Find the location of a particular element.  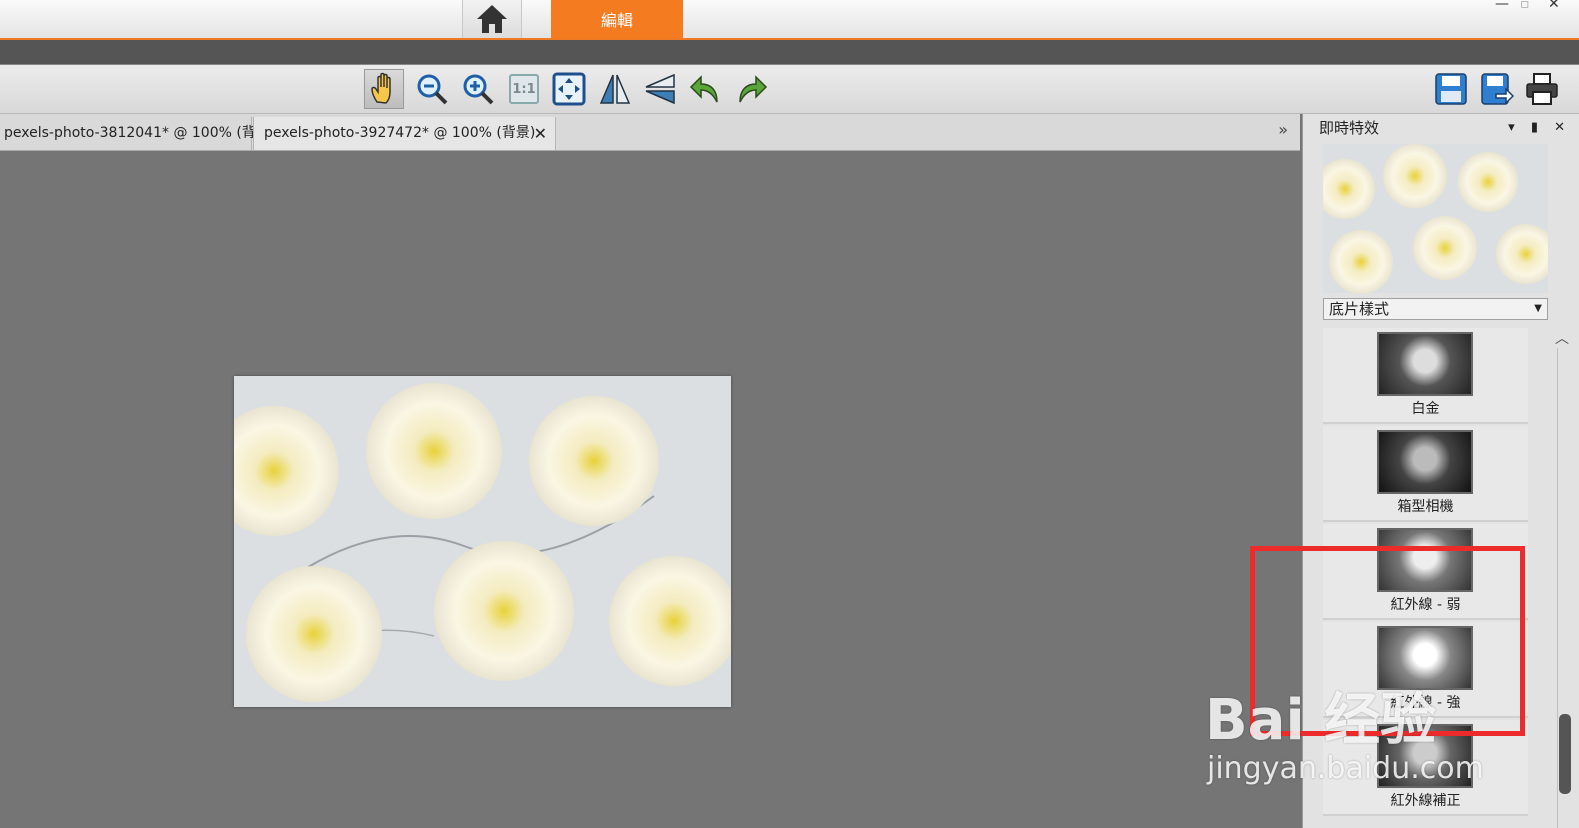

effect-item: 箱型相機 is located at coordinates (1425, 474).